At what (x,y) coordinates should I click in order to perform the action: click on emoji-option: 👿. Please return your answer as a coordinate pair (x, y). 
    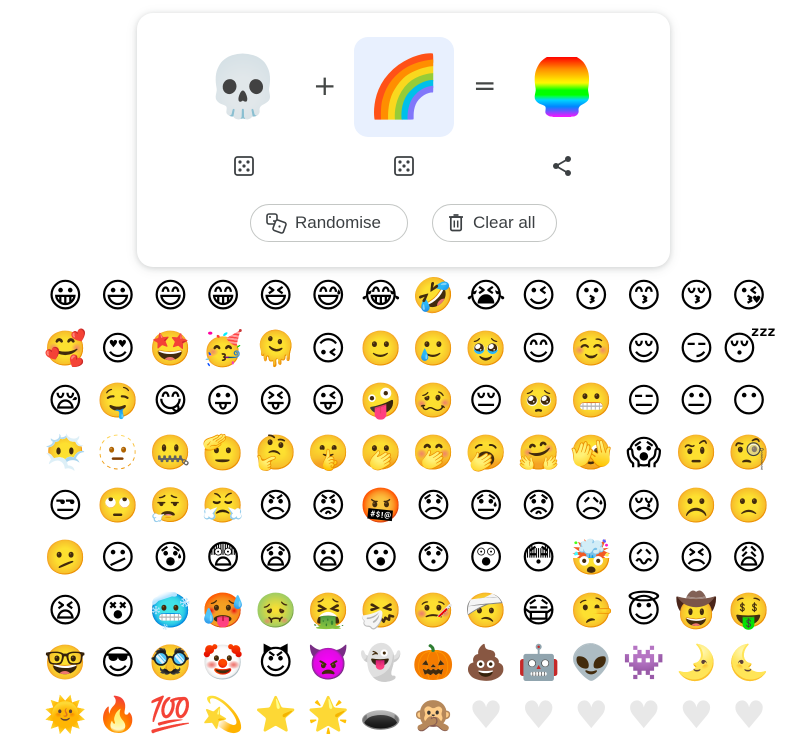
    Looking at the image, I should click on (328, 663).